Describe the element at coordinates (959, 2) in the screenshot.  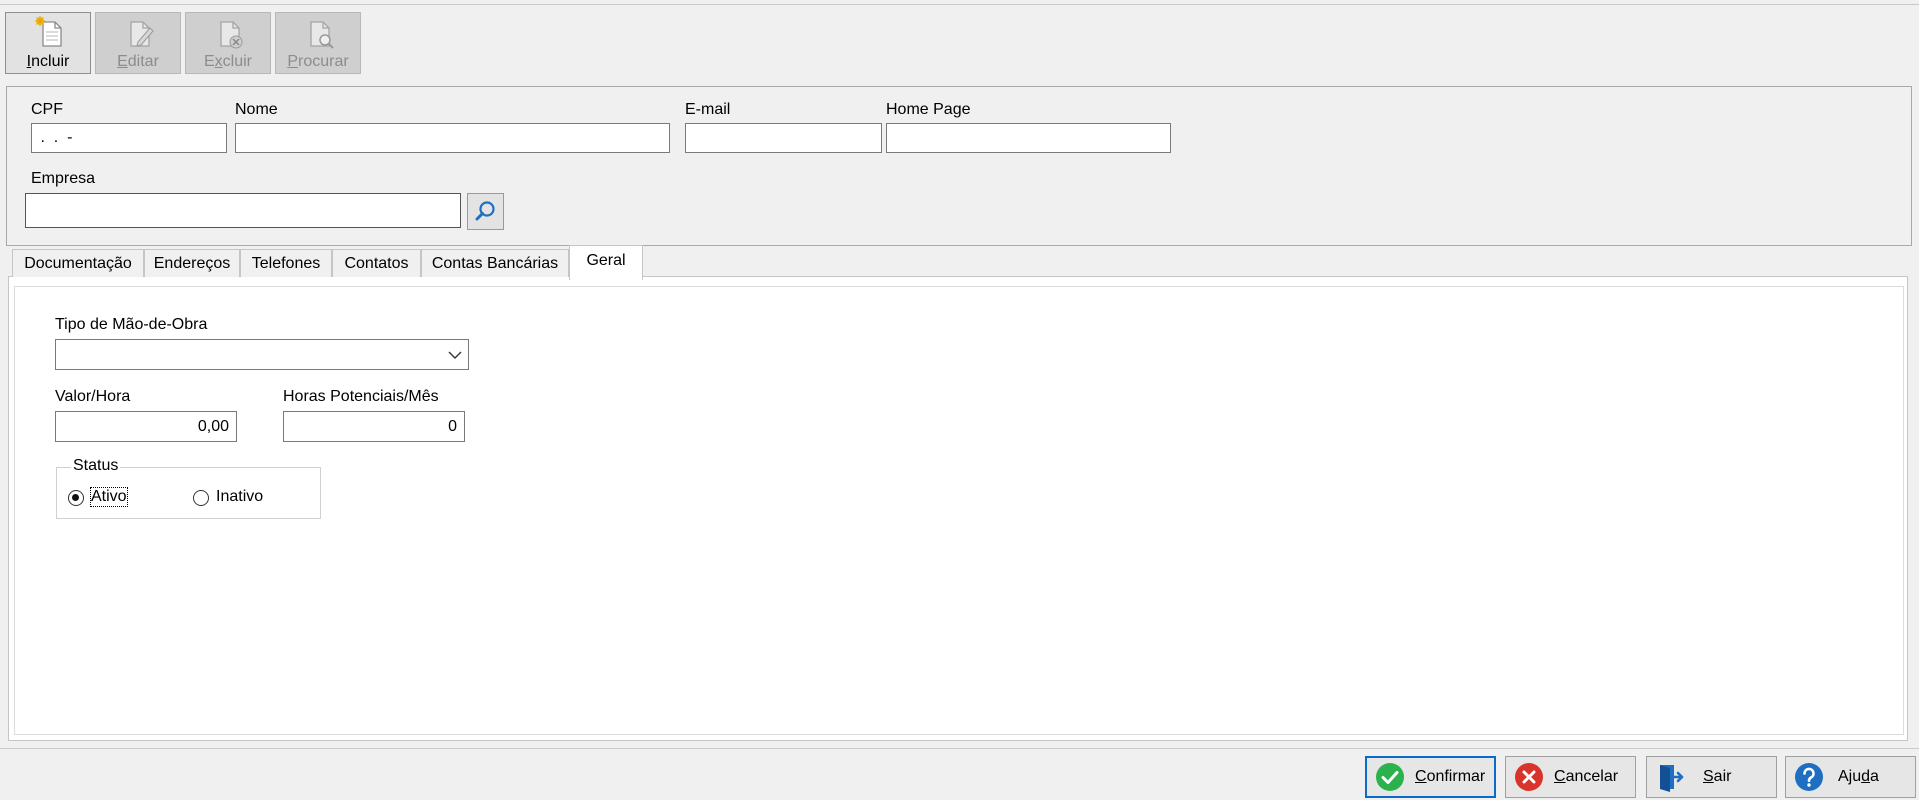
I see `top-border` at that location.